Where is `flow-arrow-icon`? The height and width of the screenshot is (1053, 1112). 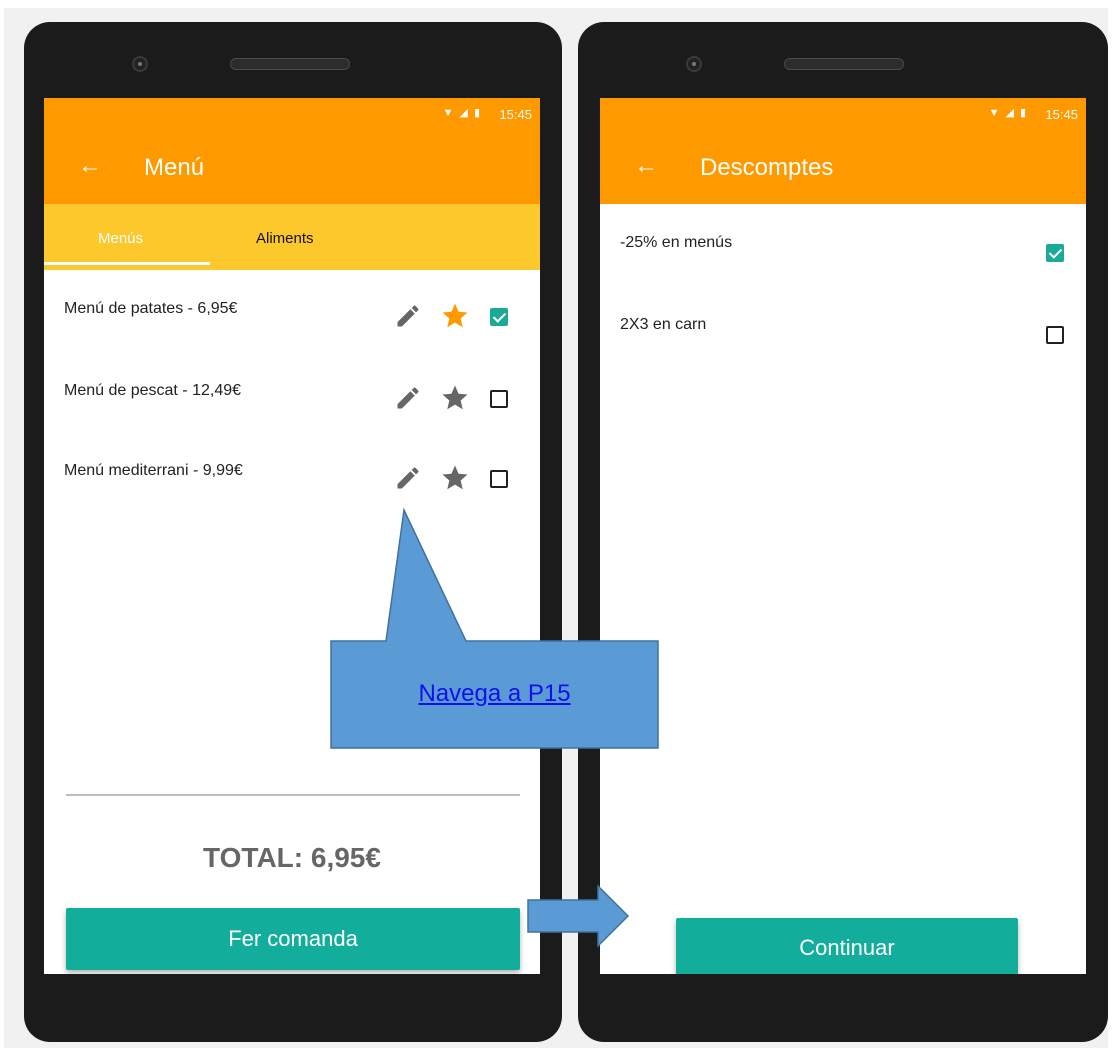 flow-arrow-icon is located at coordinates (578, 916).